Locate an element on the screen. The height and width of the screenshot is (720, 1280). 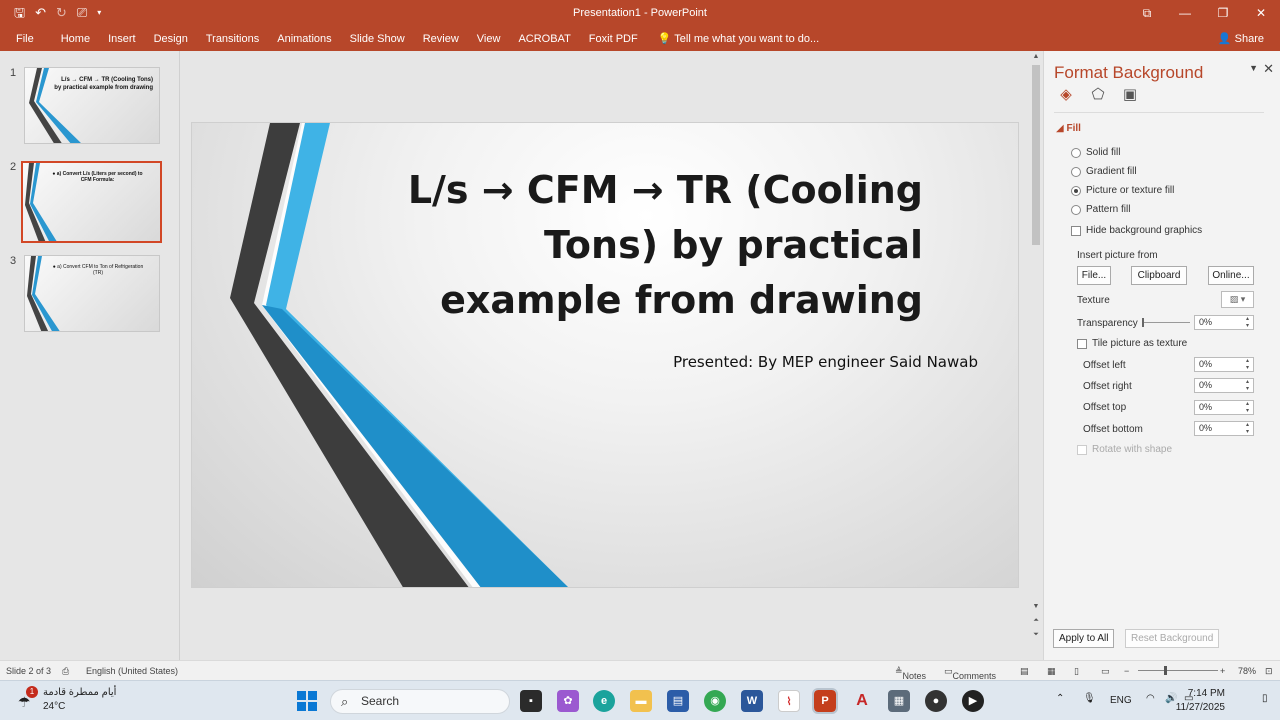
next-slide-icon: ⏷ is located at coordinates (1036, 635).